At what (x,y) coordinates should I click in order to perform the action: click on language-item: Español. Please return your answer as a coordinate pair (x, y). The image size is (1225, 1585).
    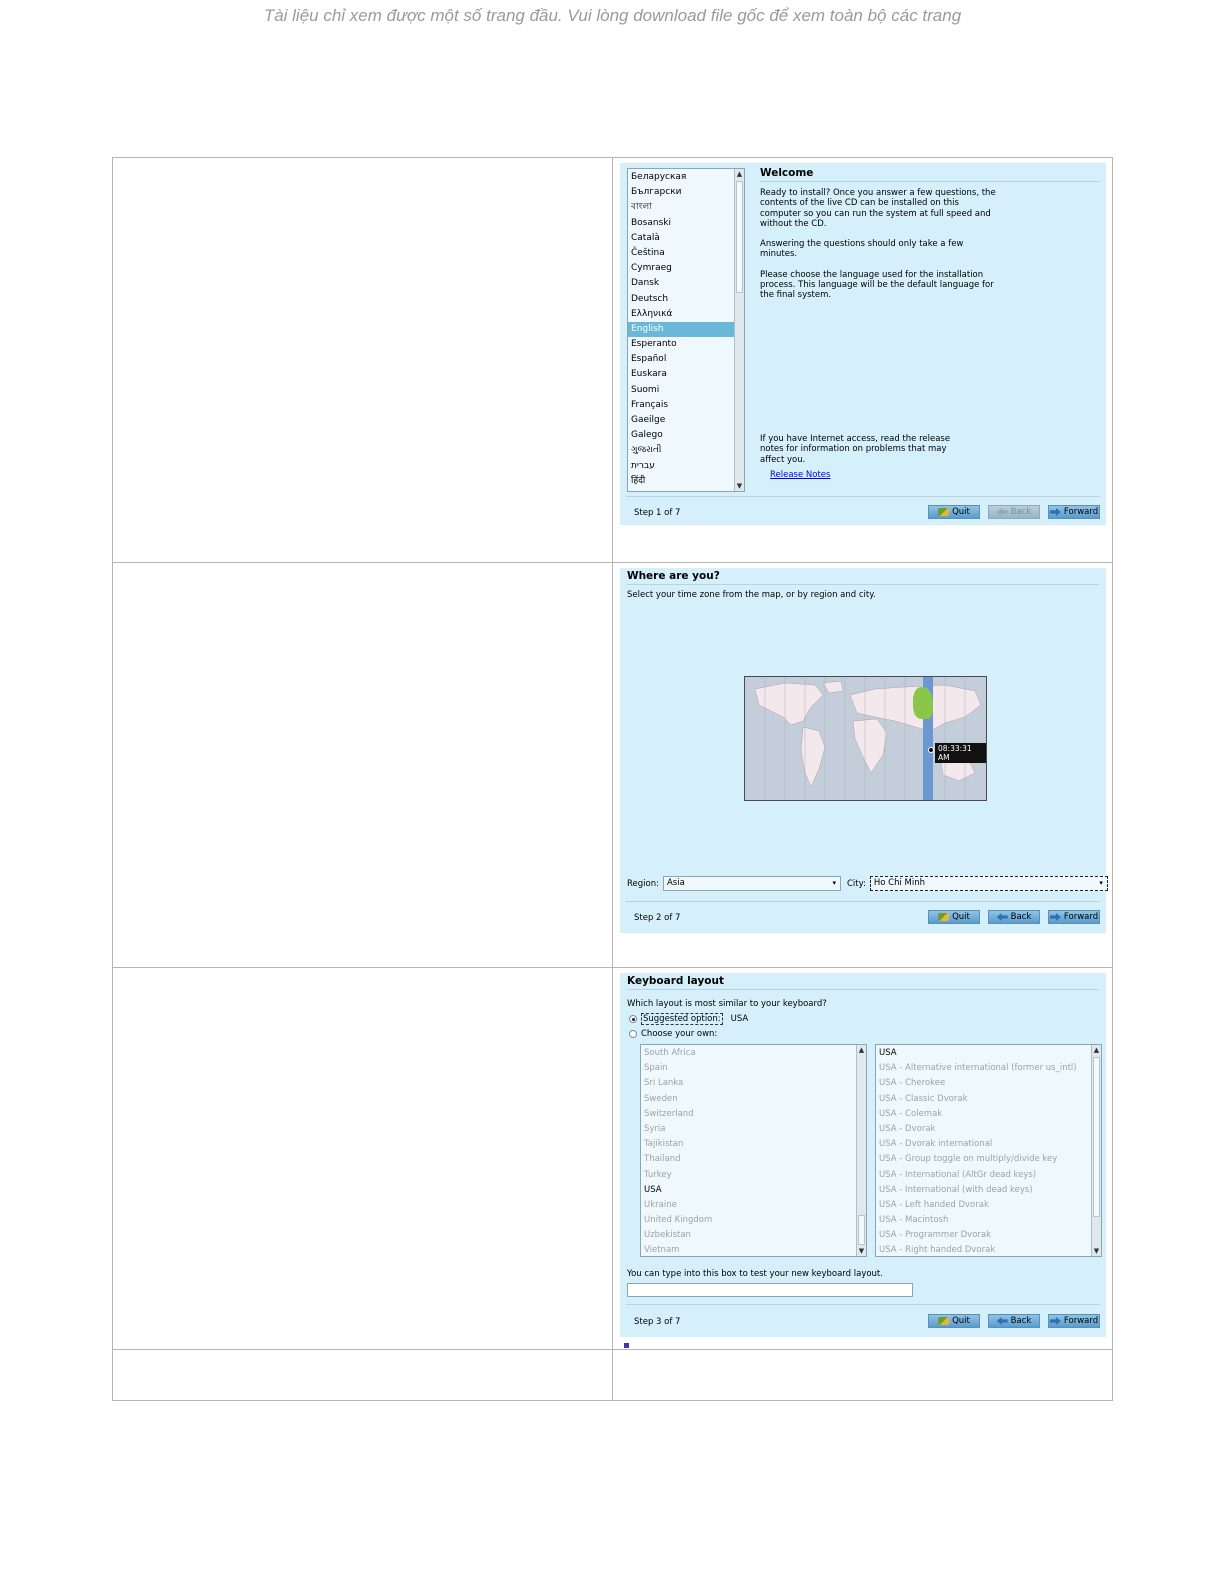
    Looking at the image, I should click on (681, 359).